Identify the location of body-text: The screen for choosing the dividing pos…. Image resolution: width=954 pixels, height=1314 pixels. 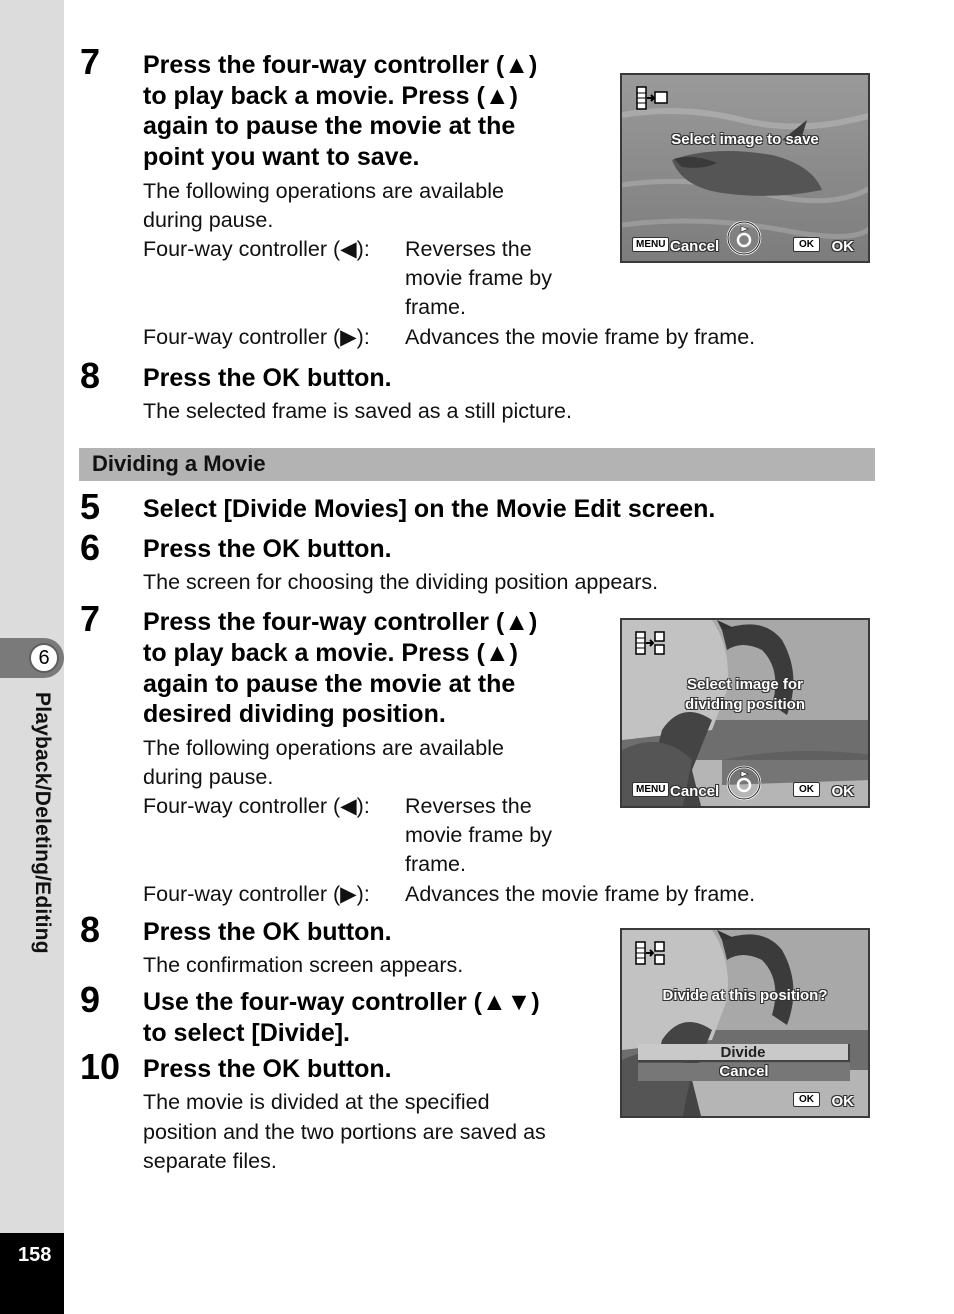
(401, 582).